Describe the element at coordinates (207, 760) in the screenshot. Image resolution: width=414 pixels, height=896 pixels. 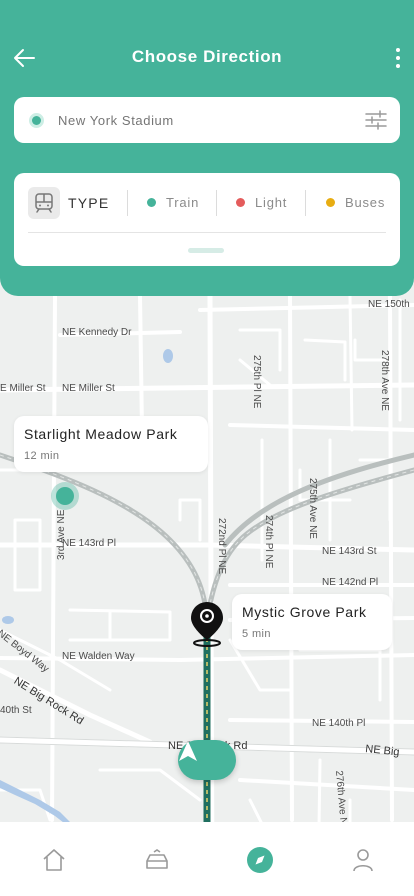
I see `navigation-arrow-button` at that location.